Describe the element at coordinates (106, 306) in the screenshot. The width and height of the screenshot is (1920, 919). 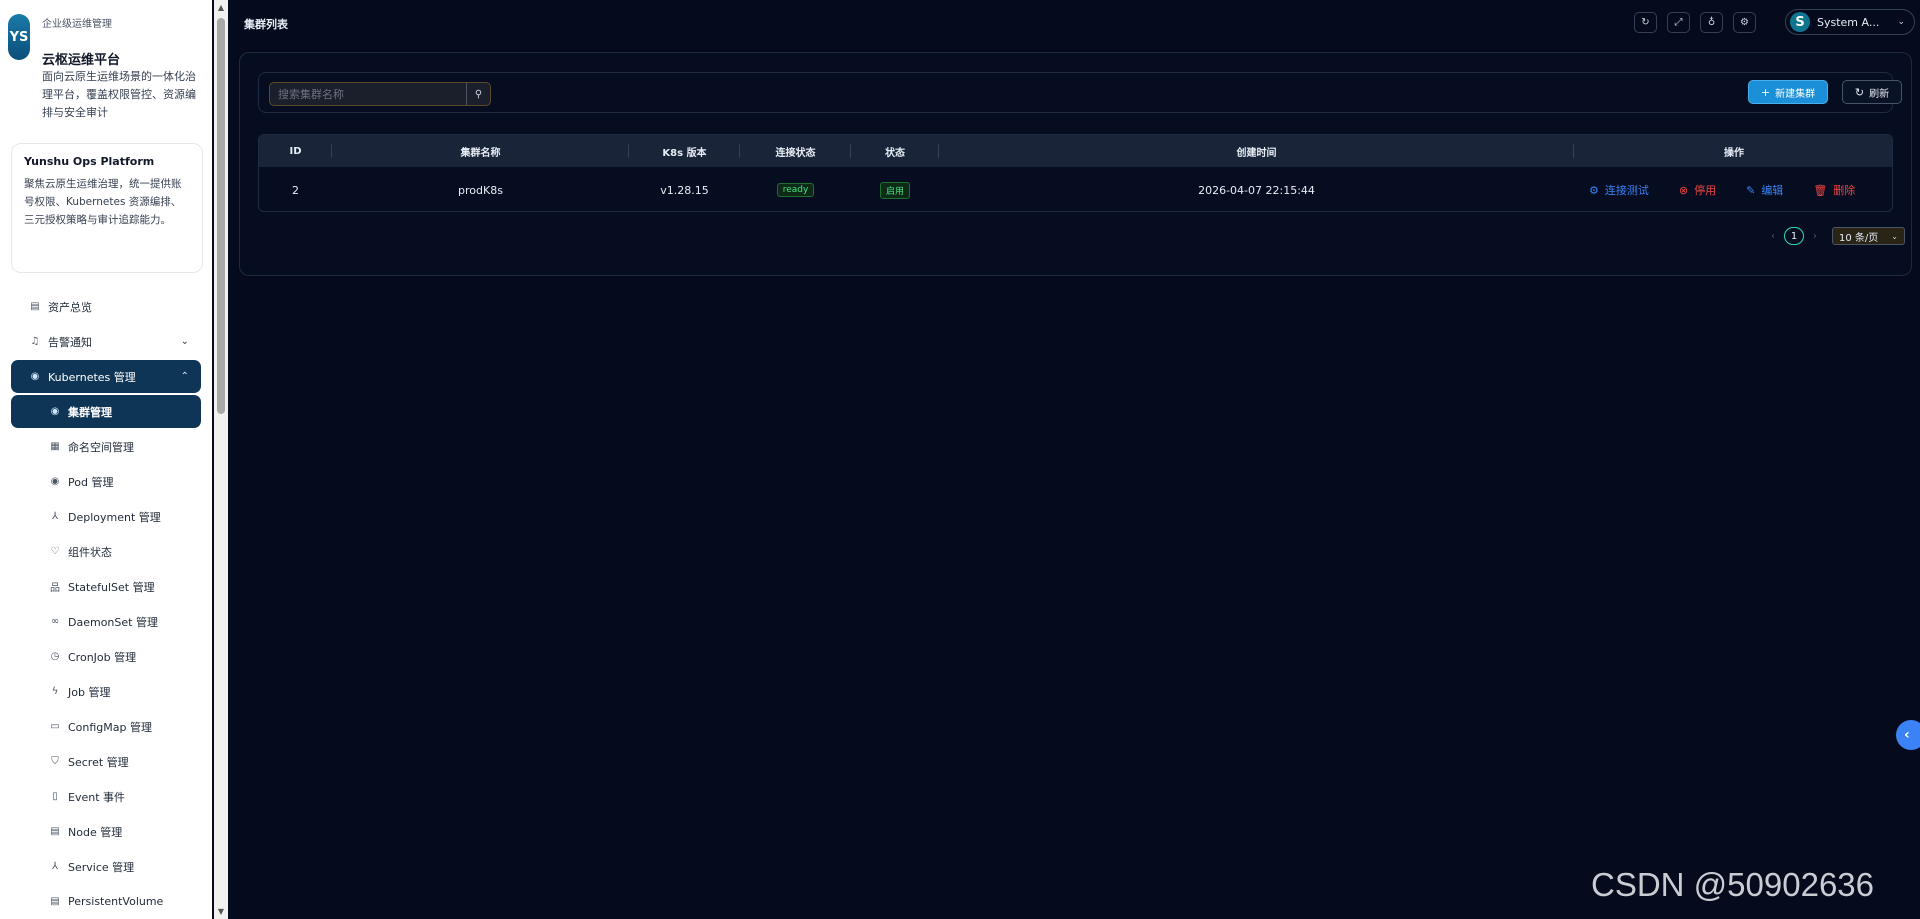
I see `sidebar-item-assets: ▤ 资产总览` at that location.